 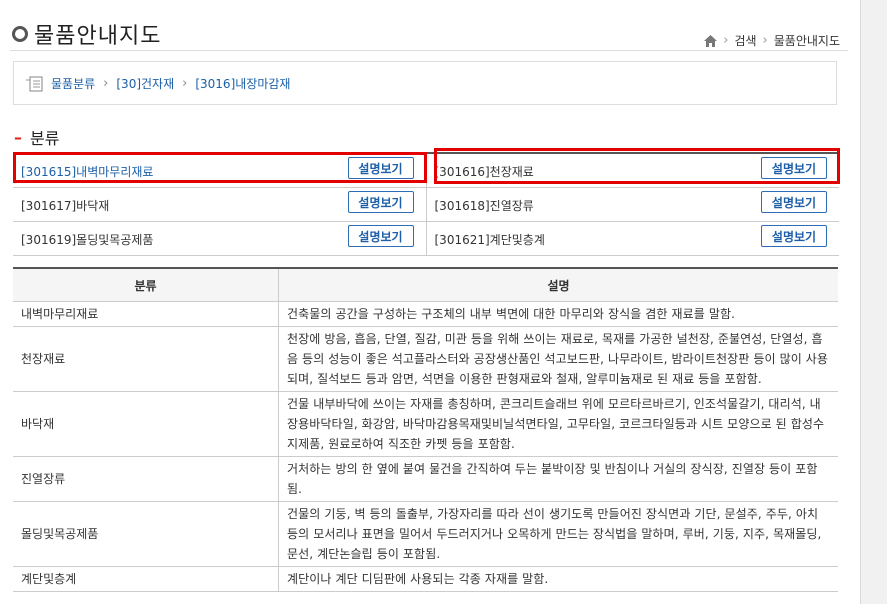 I want to click on scrollbar-track, so click(x=873, y=302).